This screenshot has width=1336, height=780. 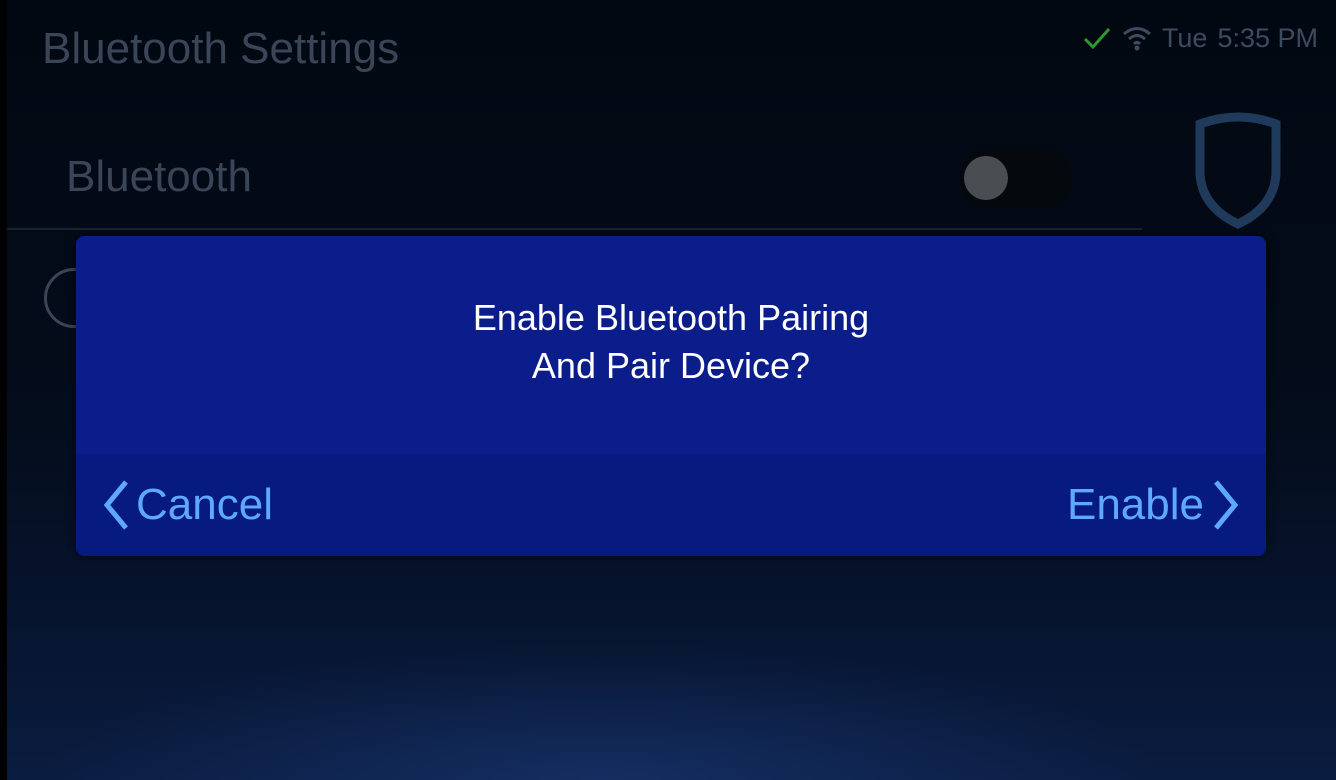 I want to click on enable-button-label: Enable, so click(x=1135, y=504).